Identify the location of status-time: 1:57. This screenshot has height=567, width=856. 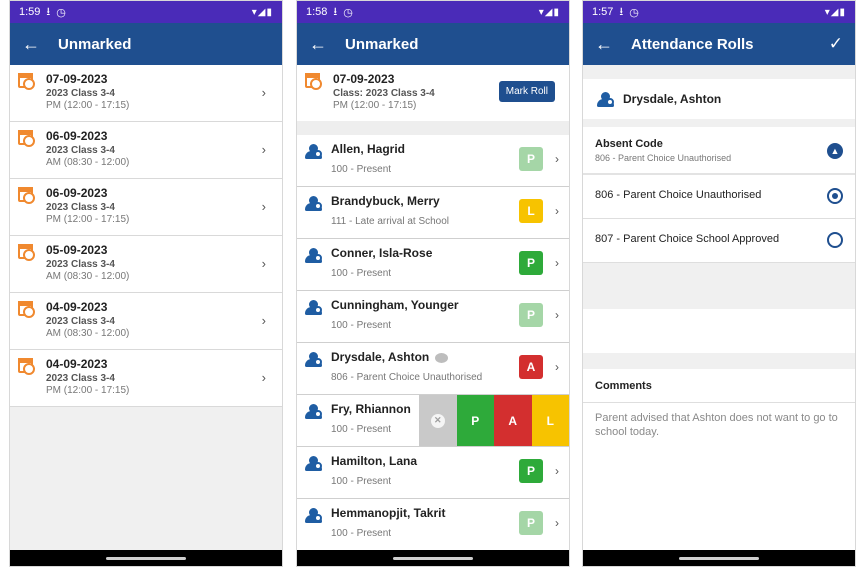
(603, 12).